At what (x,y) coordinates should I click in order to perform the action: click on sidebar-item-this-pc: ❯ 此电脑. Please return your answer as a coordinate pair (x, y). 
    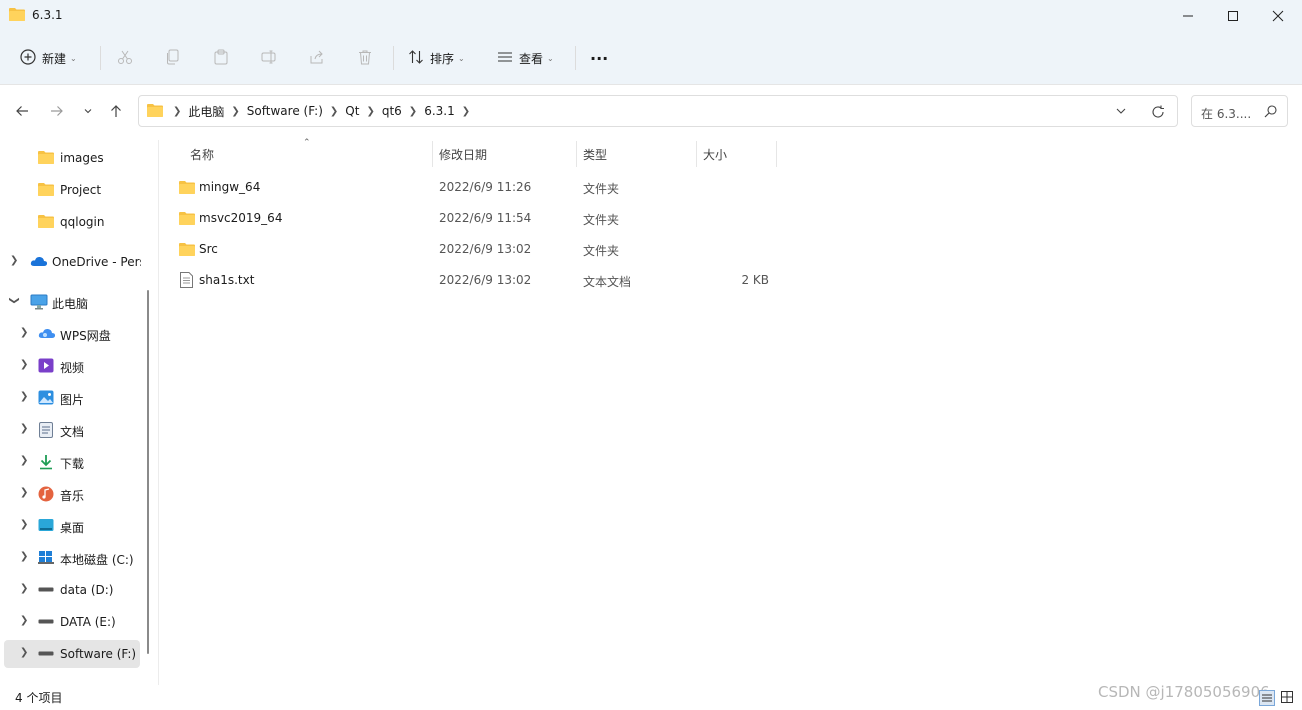
    Looking at the image, I should click on (72, 302).